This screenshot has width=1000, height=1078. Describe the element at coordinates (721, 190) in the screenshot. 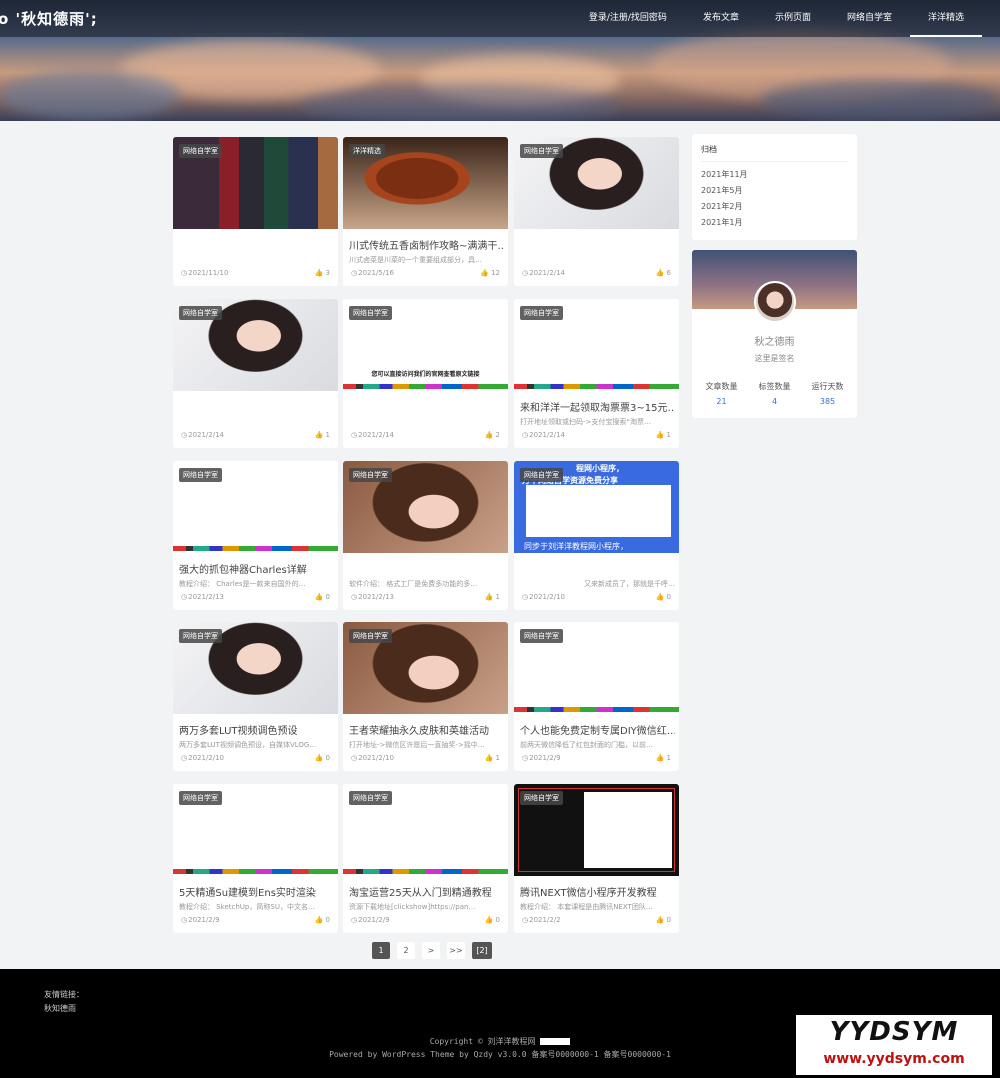

I see `archive-link: 2021年5月` at that location.